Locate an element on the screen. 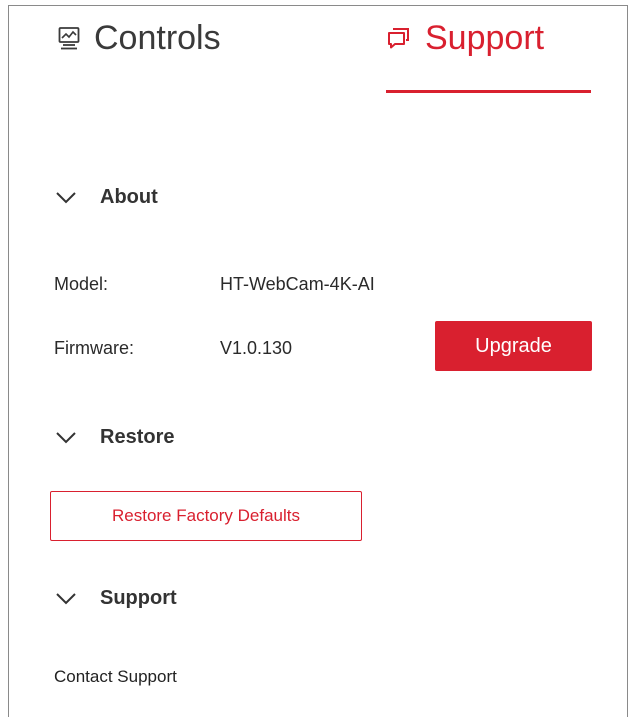 Image resolution: width=634 pixels, height=717 pixels. tab-support-label: Support is located at coordinates (485, 38).